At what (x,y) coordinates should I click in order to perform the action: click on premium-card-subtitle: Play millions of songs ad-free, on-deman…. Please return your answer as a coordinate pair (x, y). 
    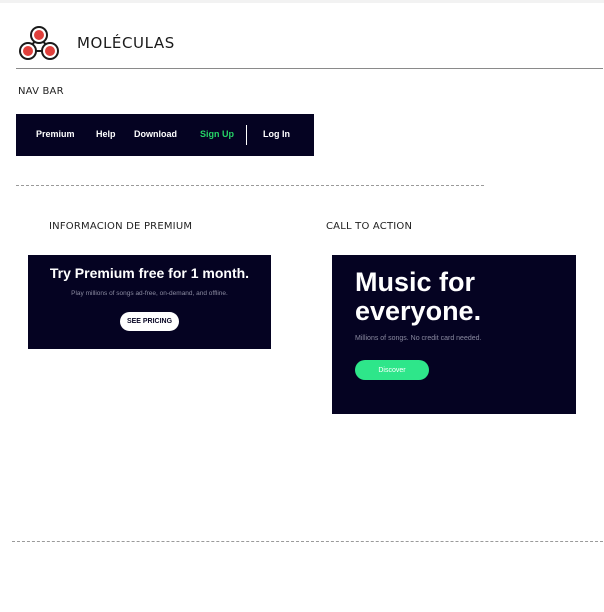
    Looking at the image, I should click on (149, 293).